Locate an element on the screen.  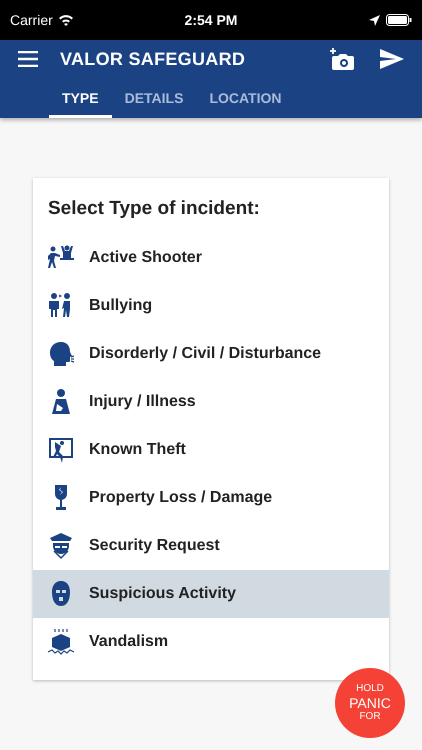
incident-type-item: Vandalism is located at coordinates (211, 642).